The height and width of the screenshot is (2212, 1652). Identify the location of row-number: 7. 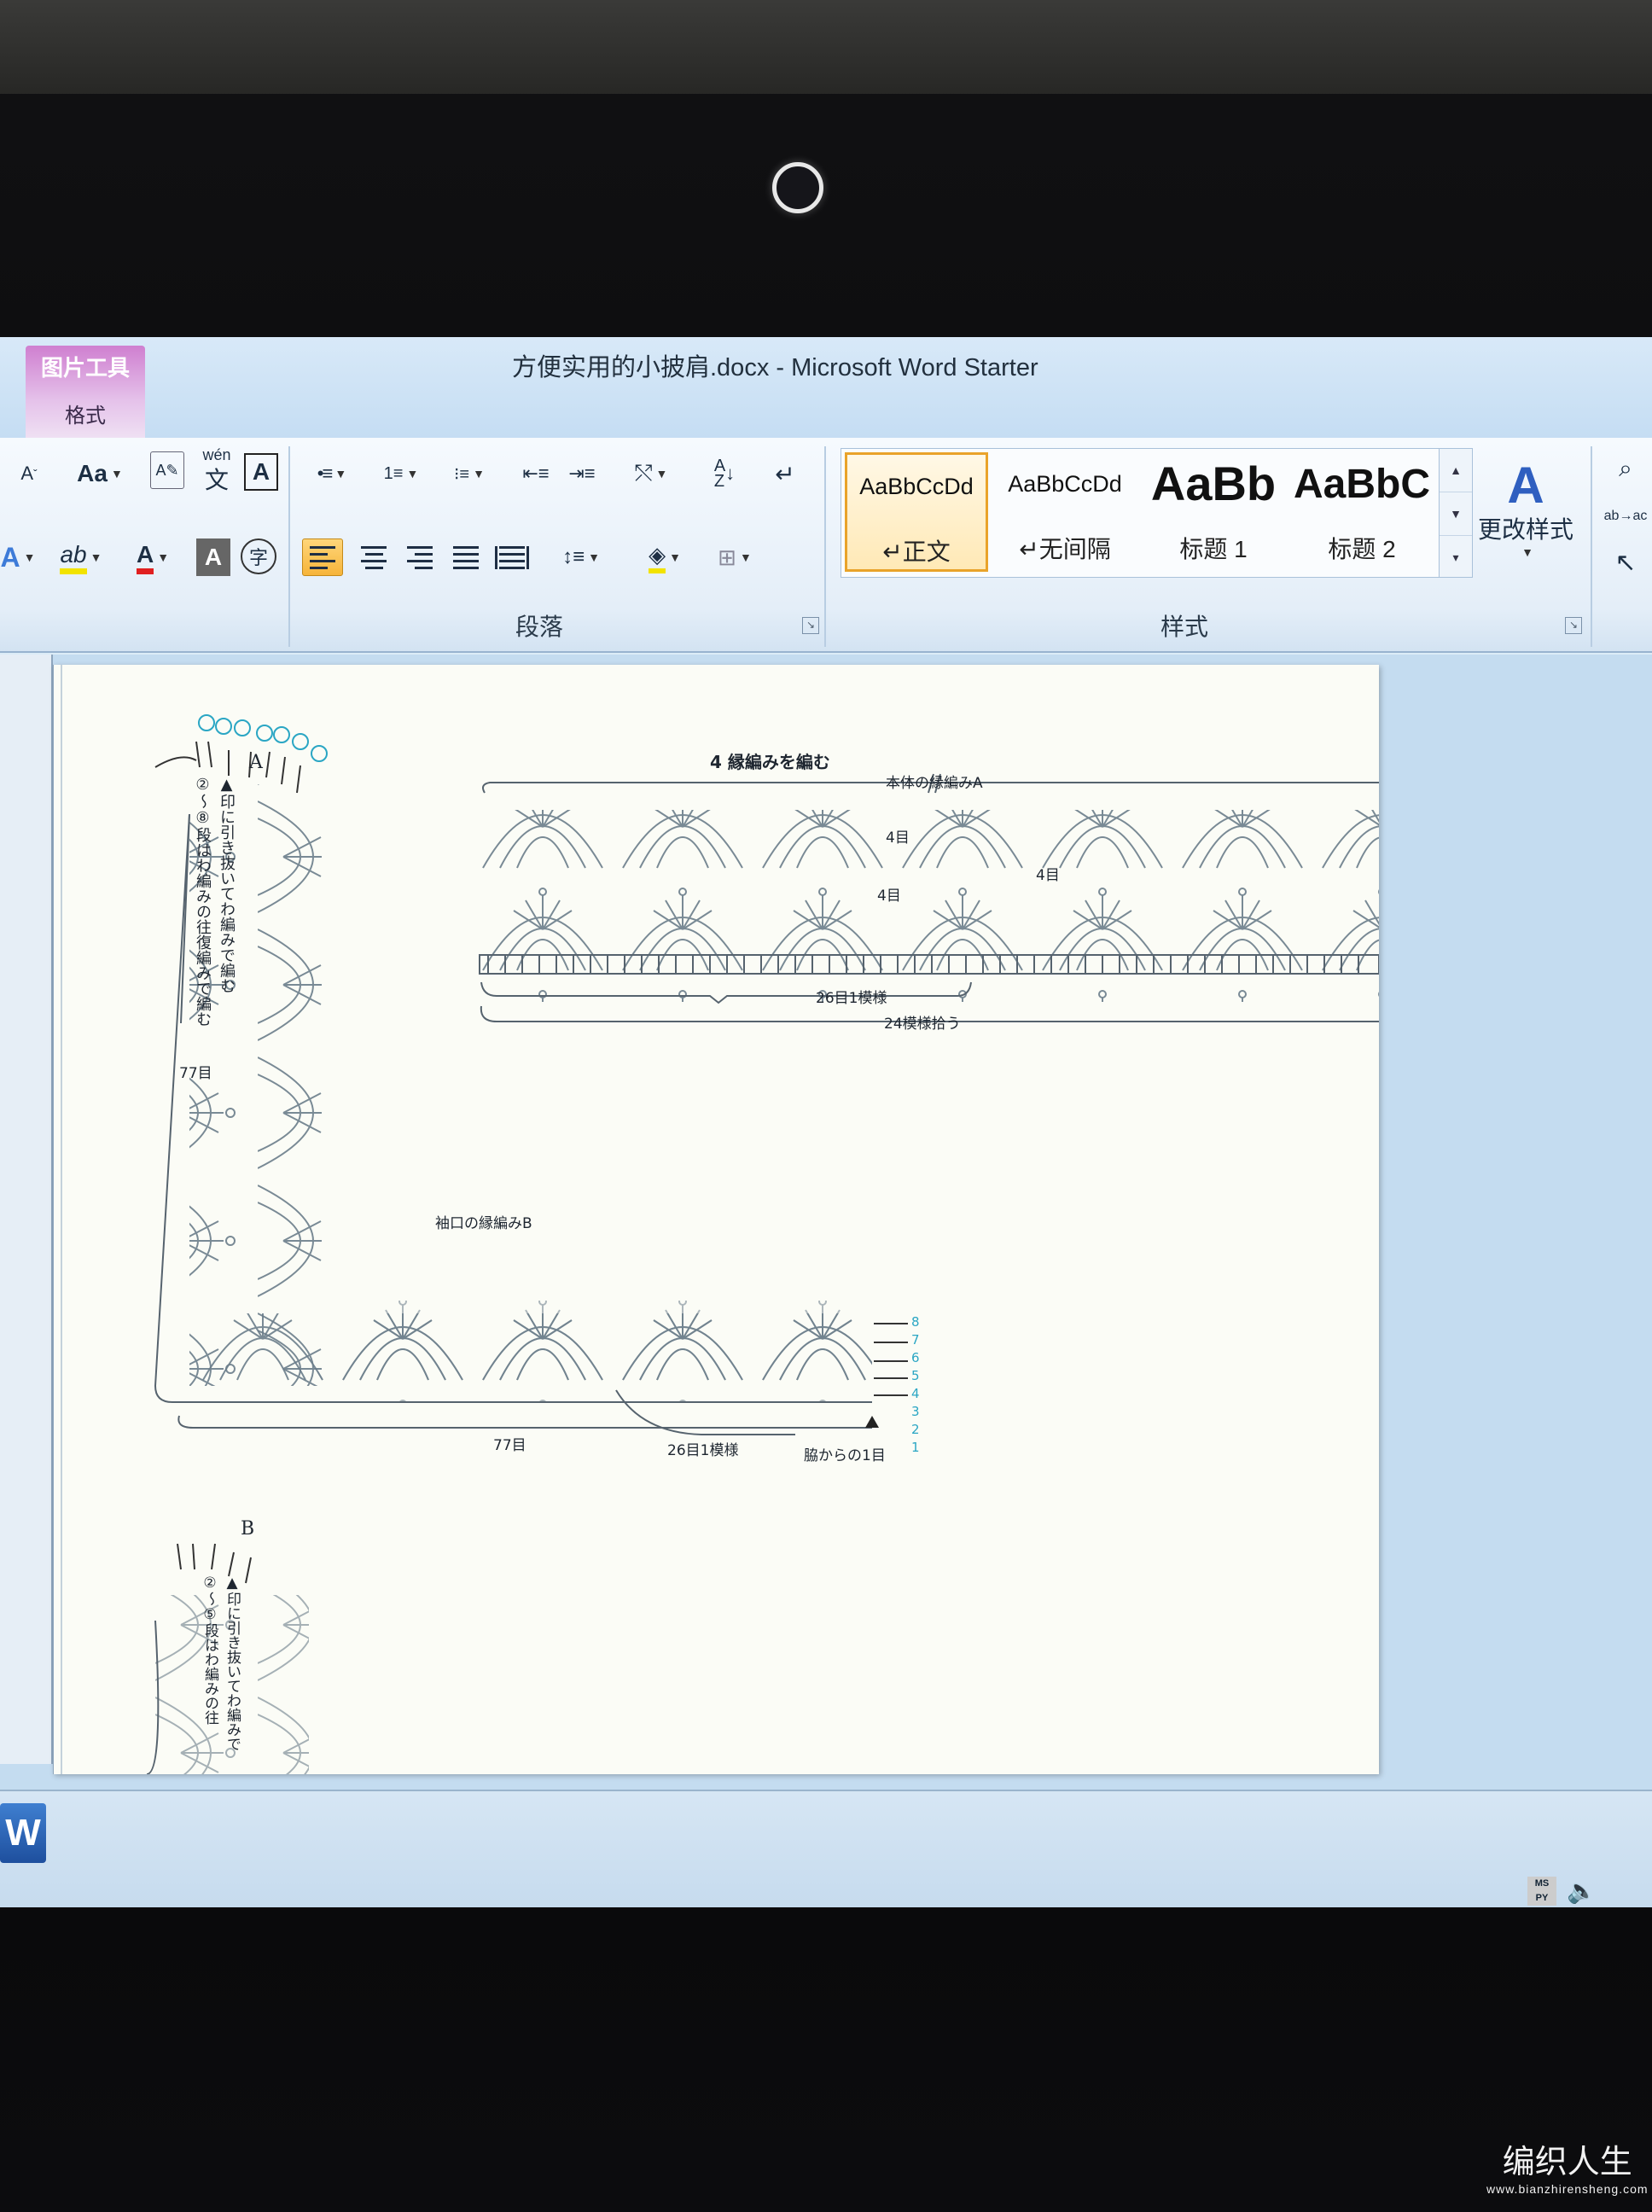
(916, 1340).